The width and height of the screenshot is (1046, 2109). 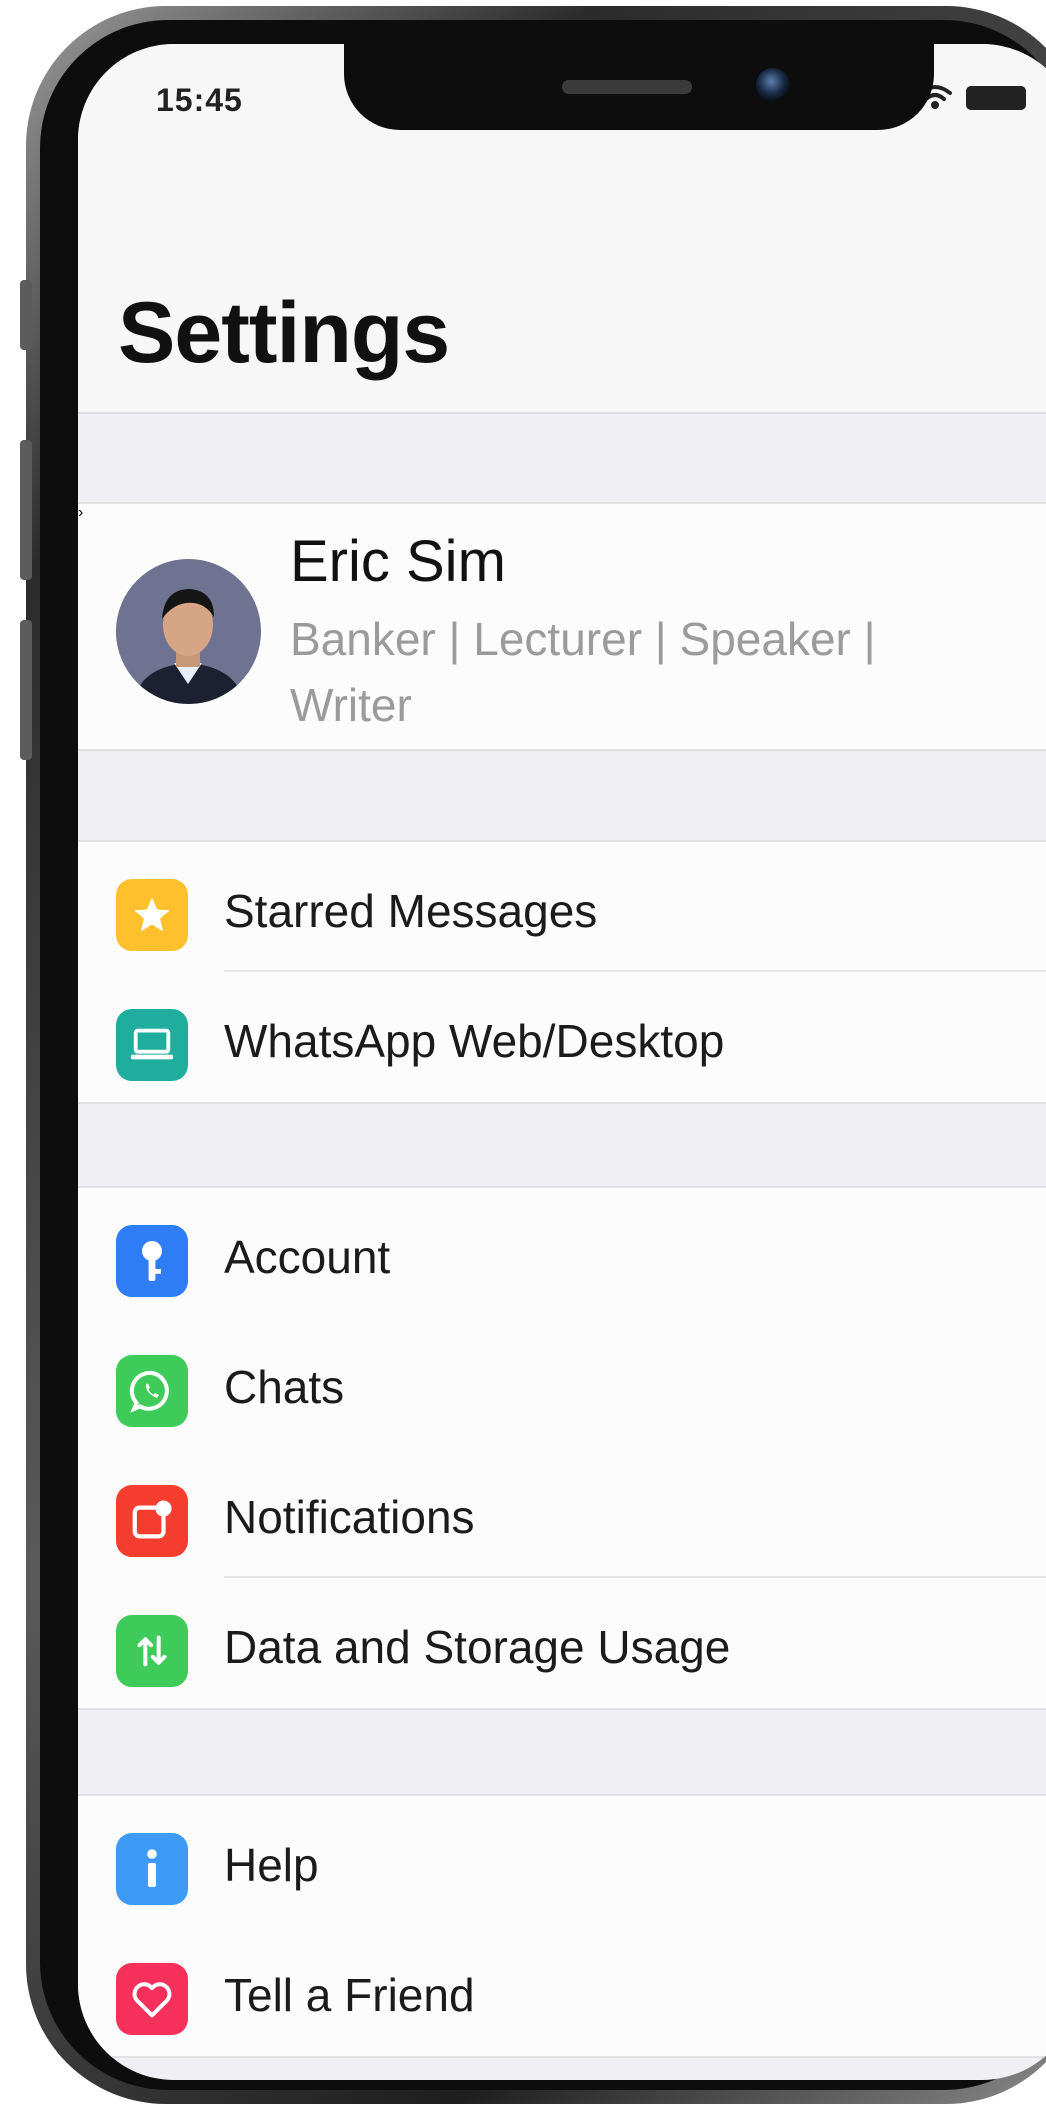 What do you see at coordinates (81, 512) in the screenshot?
I see `chevron-right-icon: ›` at bounding box center [81, 512].